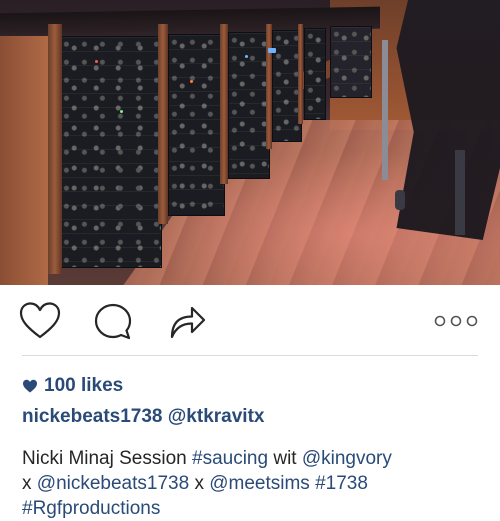 This screenshot has width=500, height=521. I want to click on mention-link: @nickebeats1738, so click(113, 483).